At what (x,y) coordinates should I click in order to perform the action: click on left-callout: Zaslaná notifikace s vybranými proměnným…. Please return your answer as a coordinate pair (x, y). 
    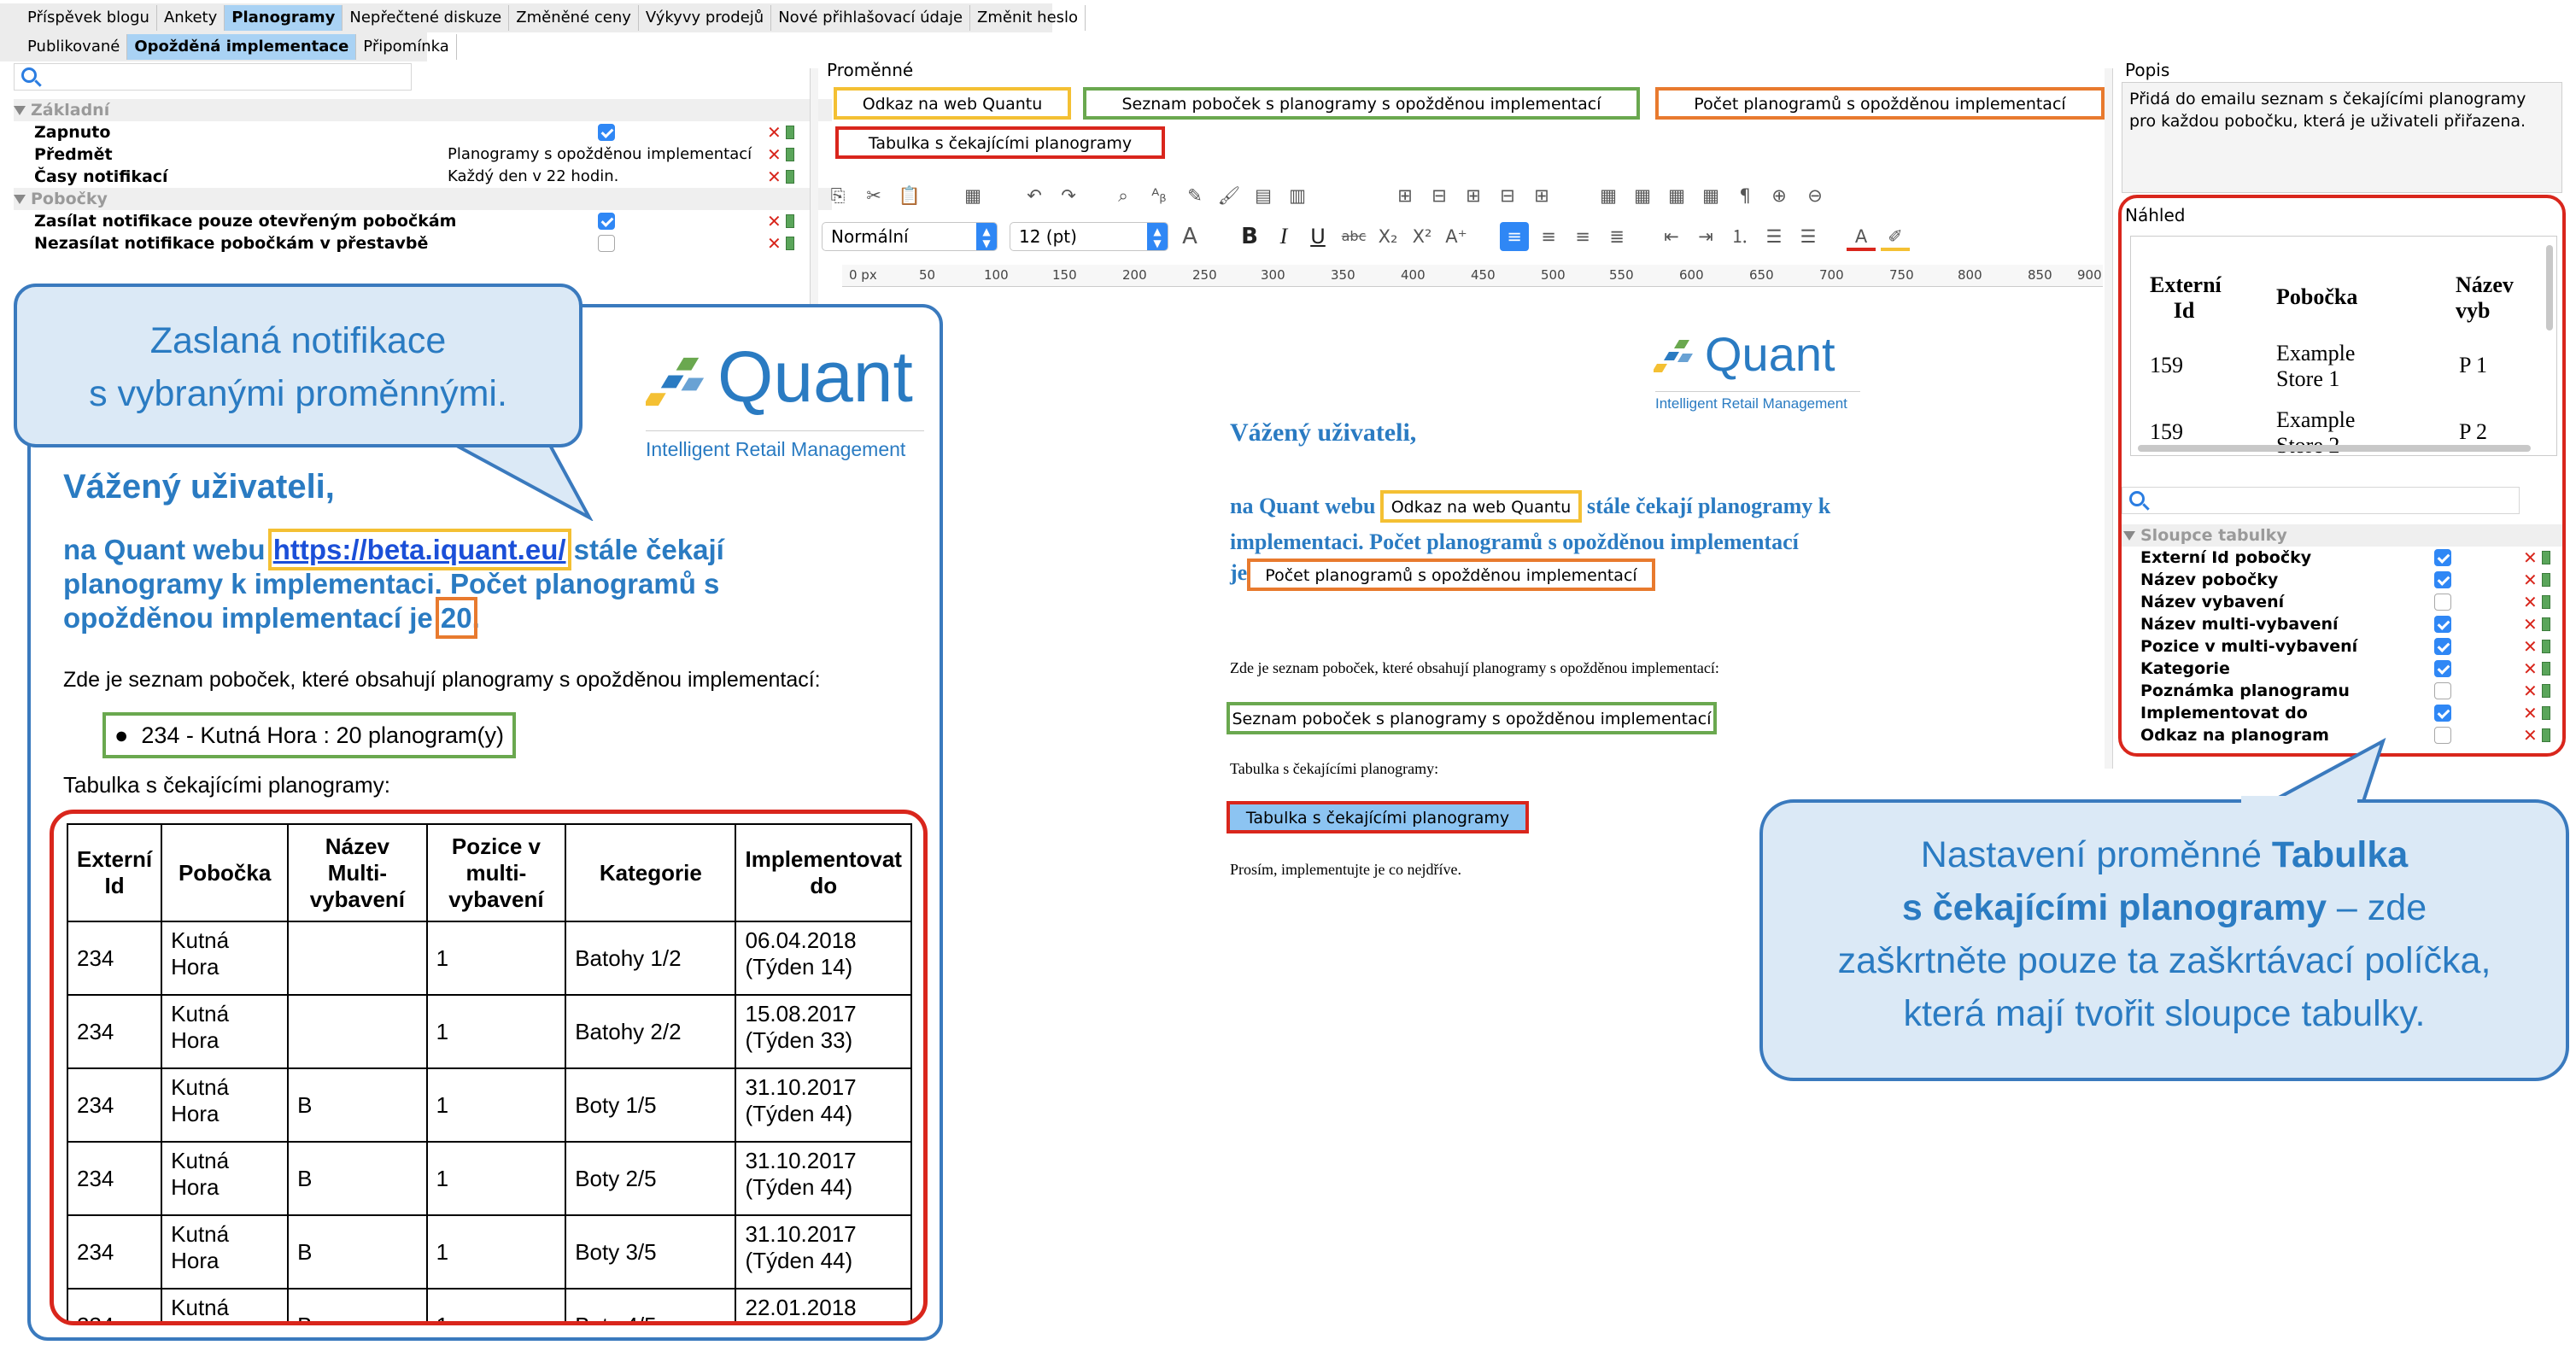
    Looking at the image, I should click on (298, 365).